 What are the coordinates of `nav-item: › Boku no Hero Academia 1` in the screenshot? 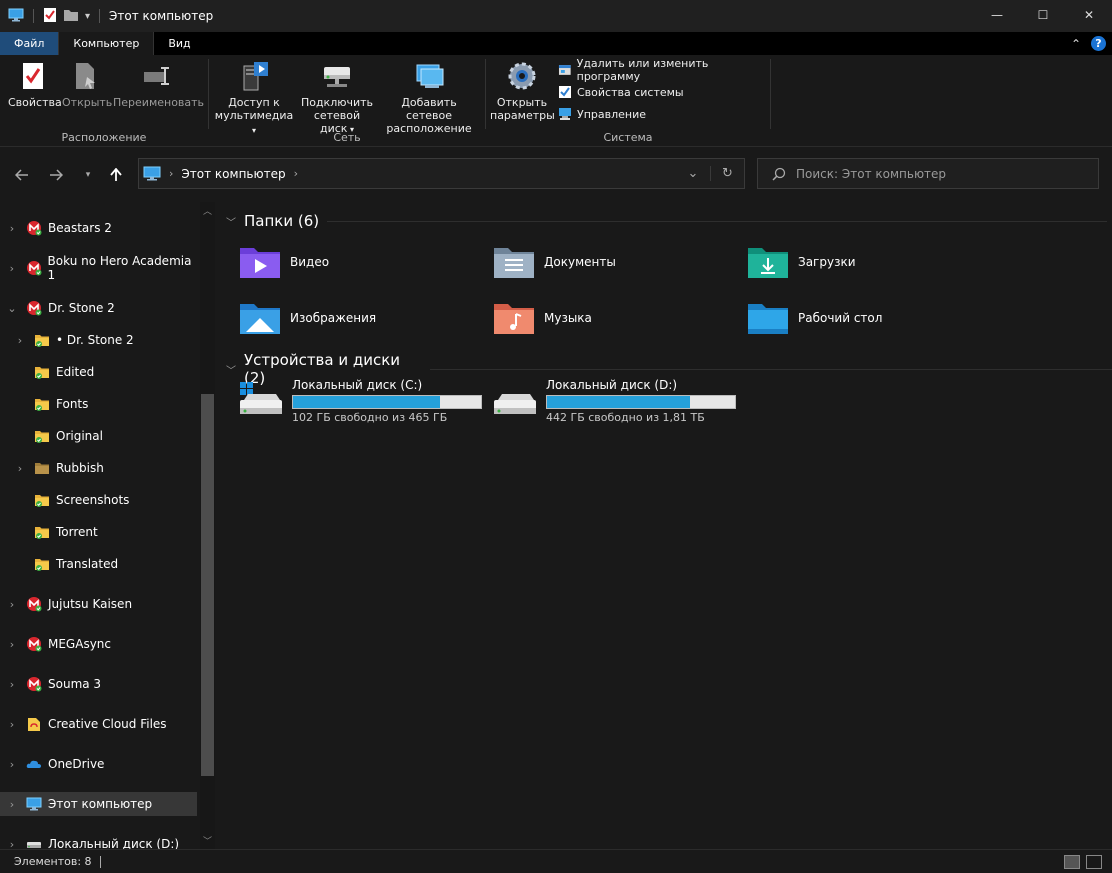 It's located at (98, 268).